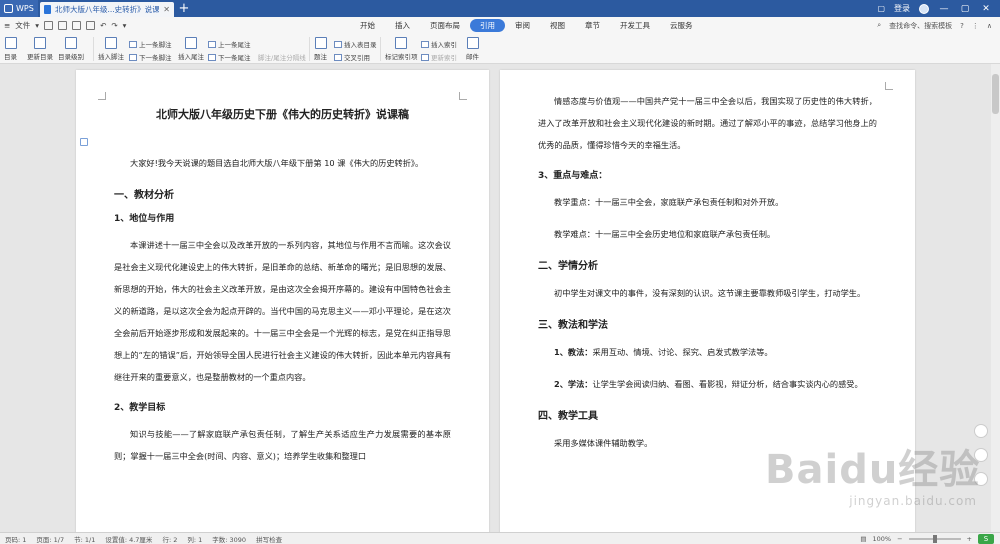  Describe the element at coordinates (229, 44) in the screenshot. I see `prev-endnote-button: 上一条尾注` at that location.